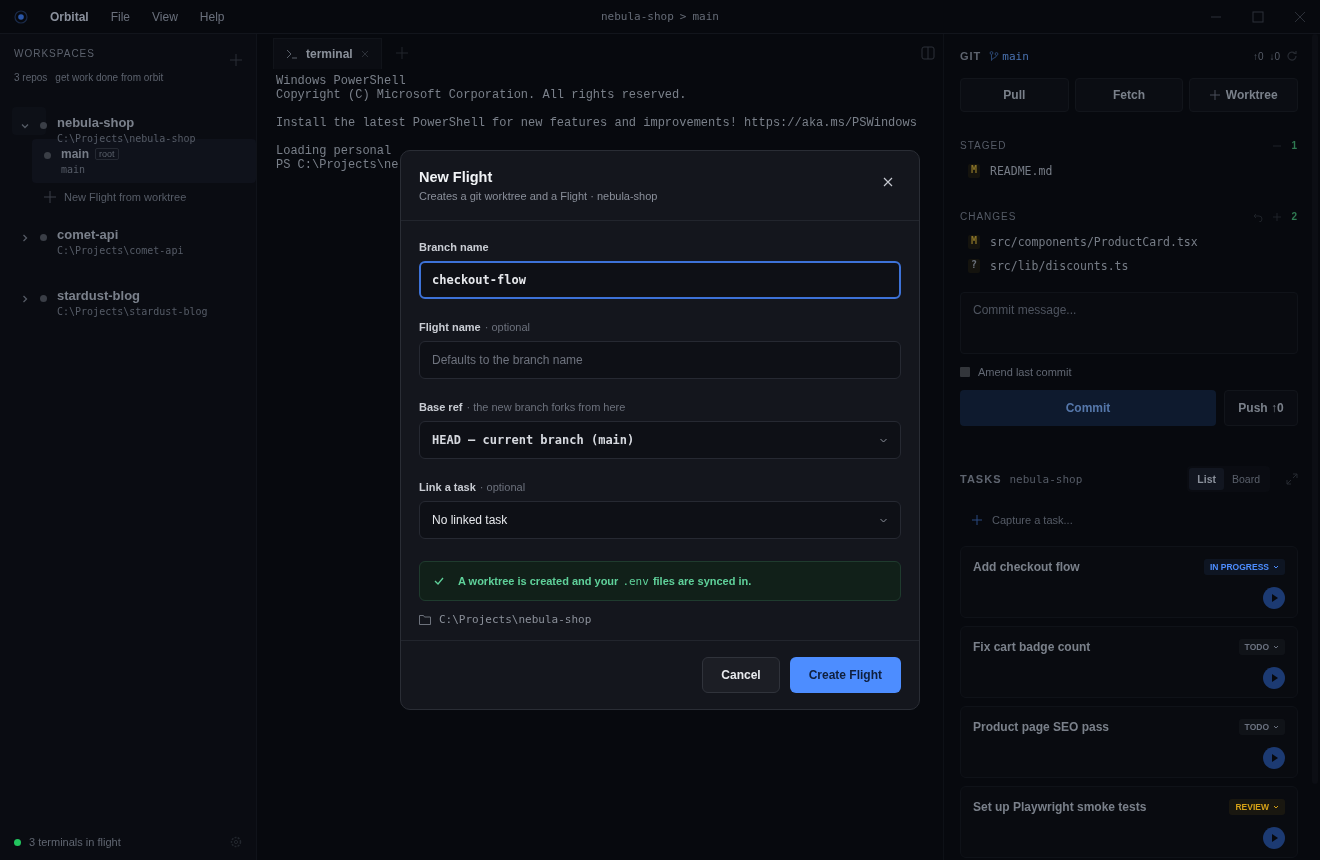 The height and width of the screenshot is (860, 1320). I want to click on terminal-line: Windows PowerShell, so click(341, 81).